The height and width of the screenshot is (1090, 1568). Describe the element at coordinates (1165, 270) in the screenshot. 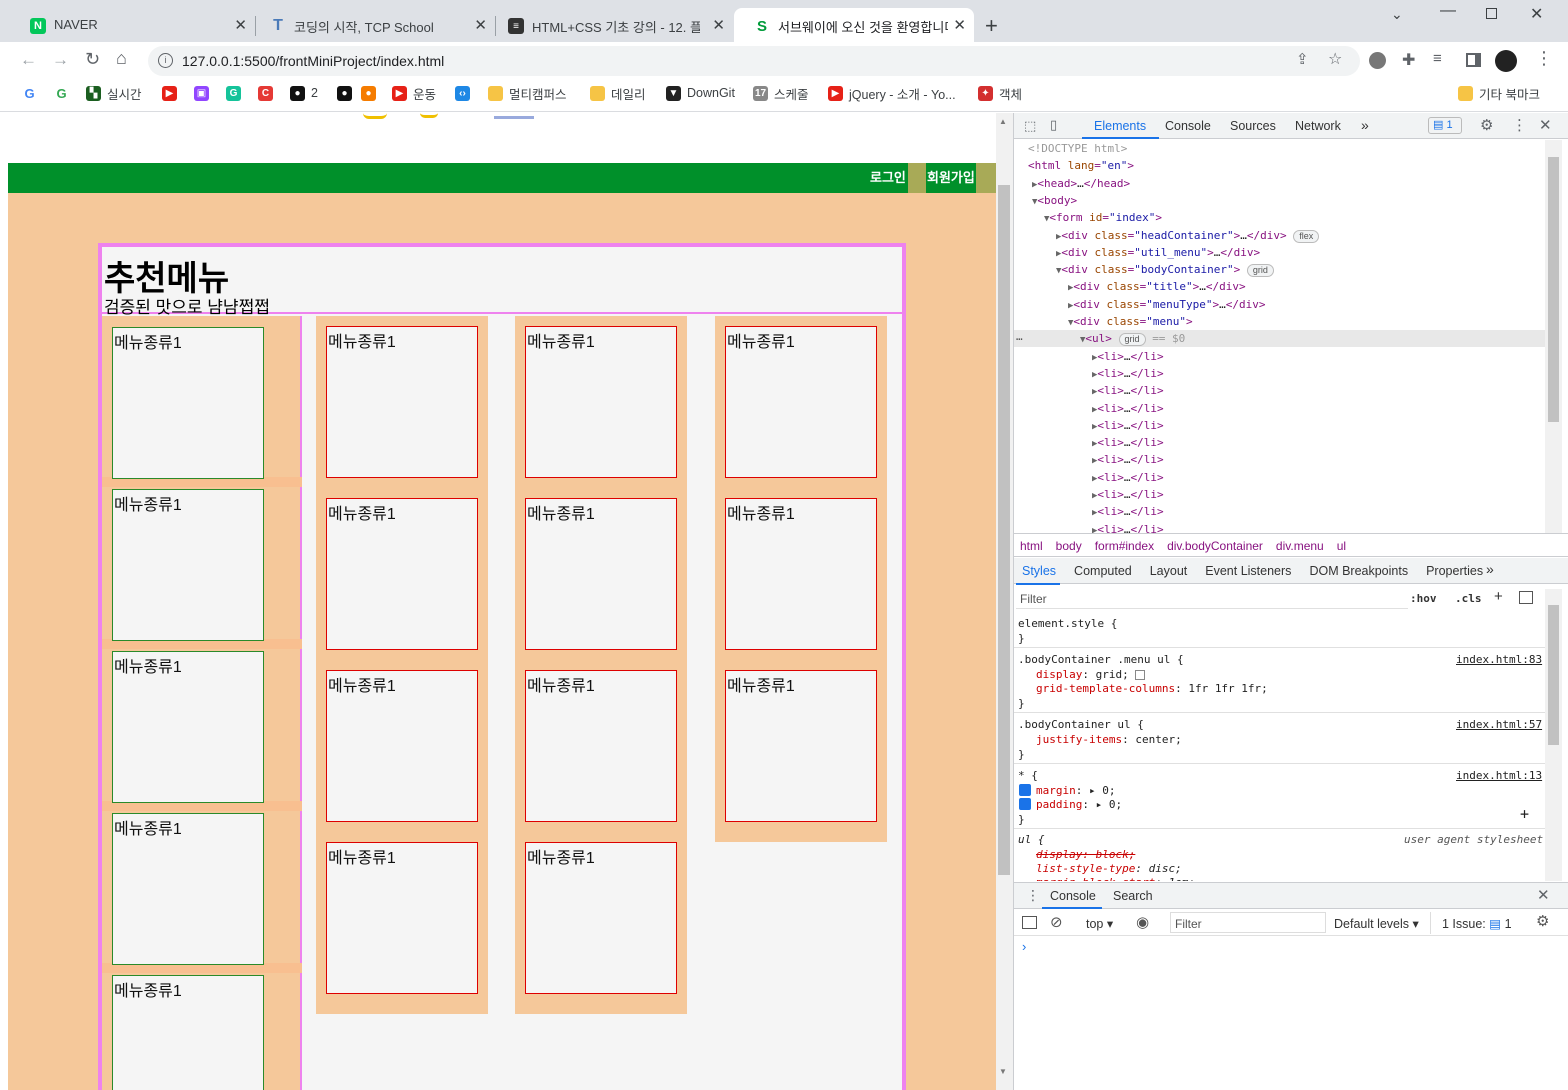

I see `dom-node: ▼<div class="bodyContainer"> grid` at that location.